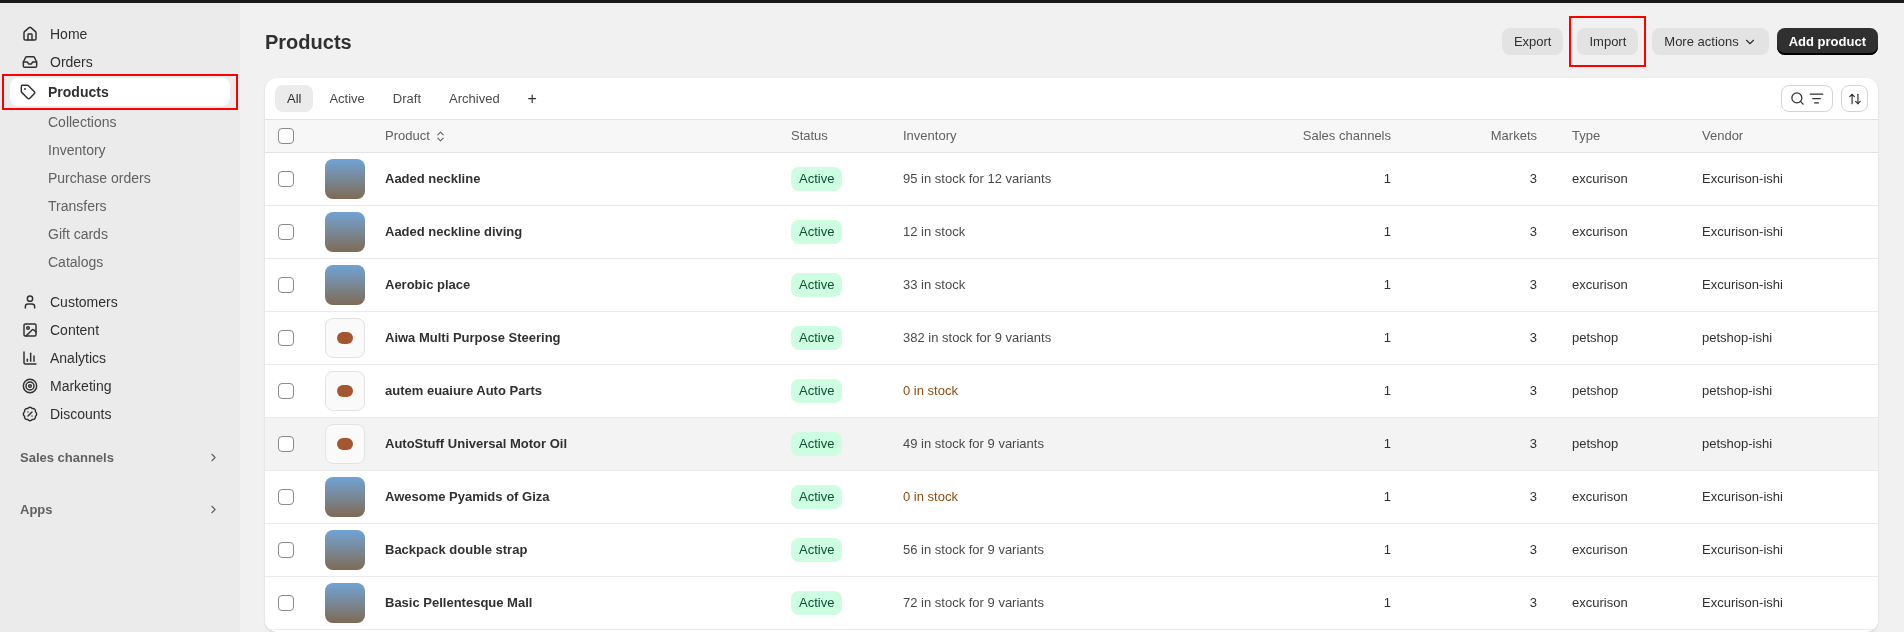 The height and width of the screenshot is (632, 1904). What do you see at coordinates (120, 358) in the screenshot?
I see `sidebar-item: Analytics` at bounding box center [120, 358].